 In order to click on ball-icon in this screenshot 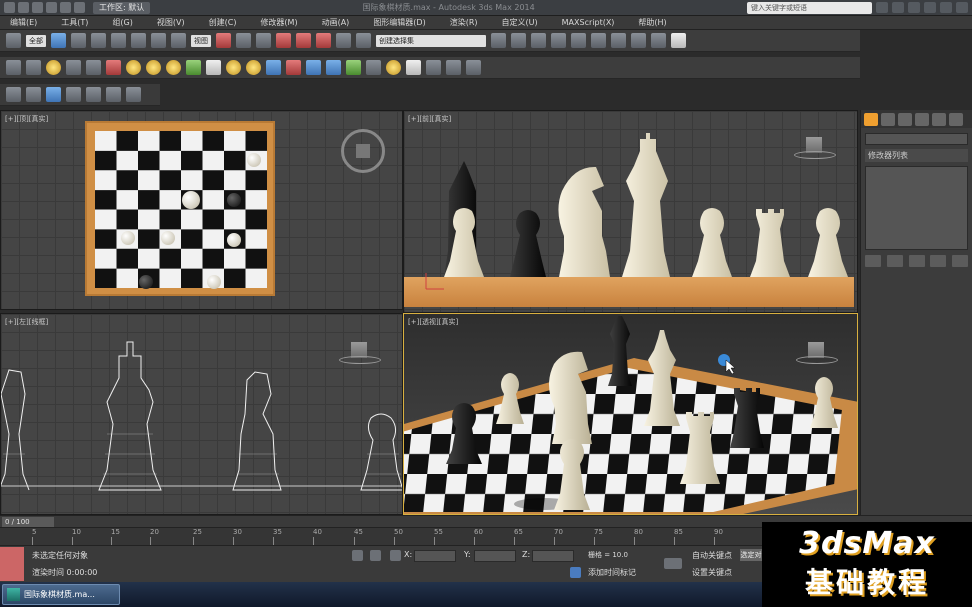, I will do `click(393, 67)`.